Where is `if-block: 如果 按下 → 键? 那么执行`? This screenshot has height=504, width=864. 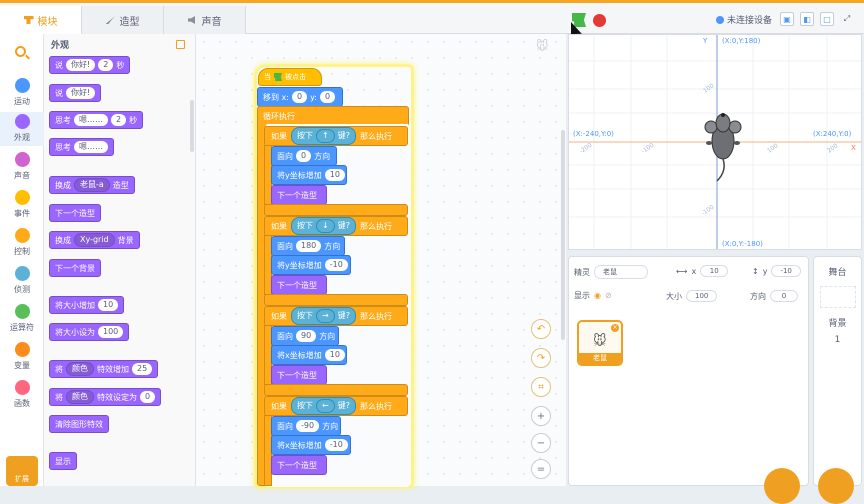
if-block: 如果 按下 → 键? 那么执行 is located at coordinates (336, 316).